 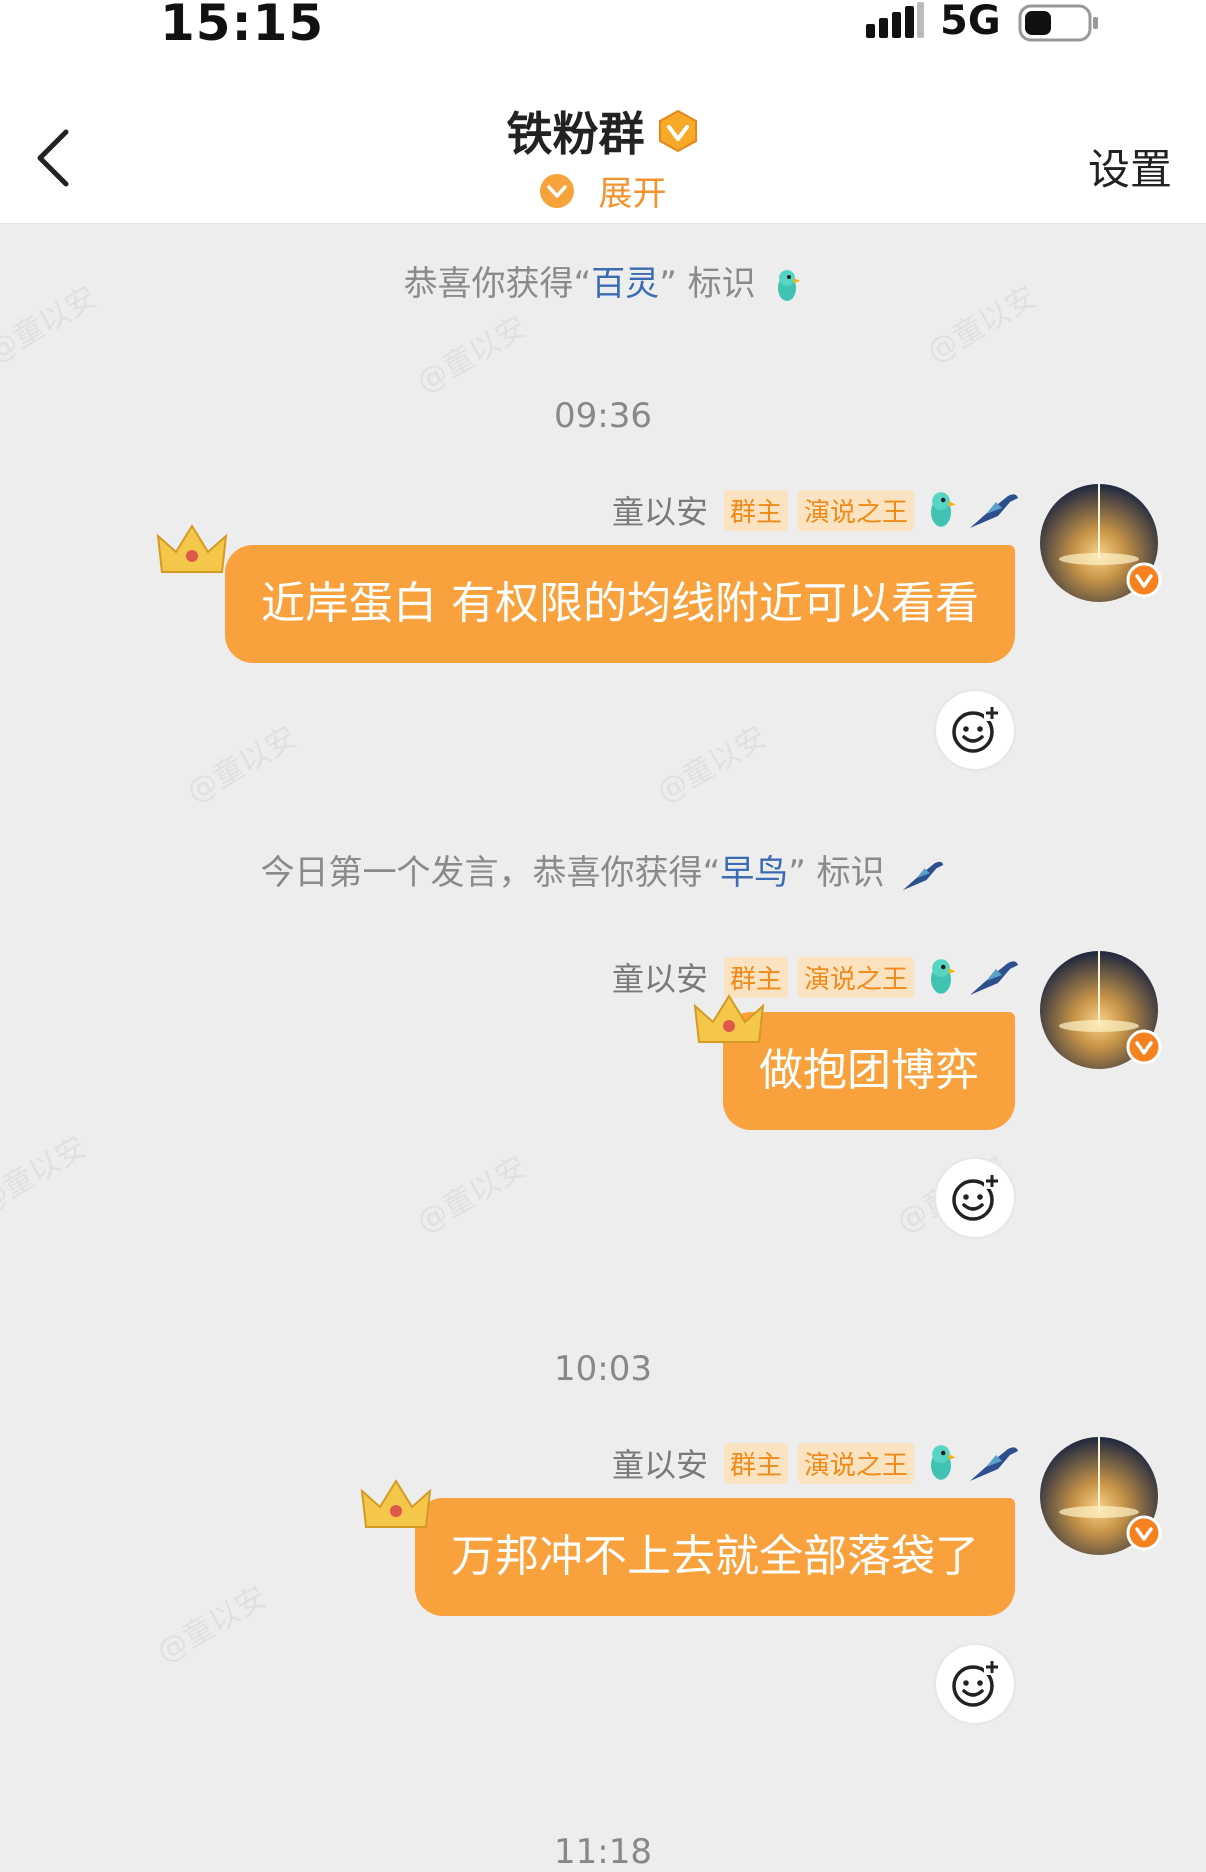 I want to click on timestamp: 11:18, so click(x=603, y=1852).